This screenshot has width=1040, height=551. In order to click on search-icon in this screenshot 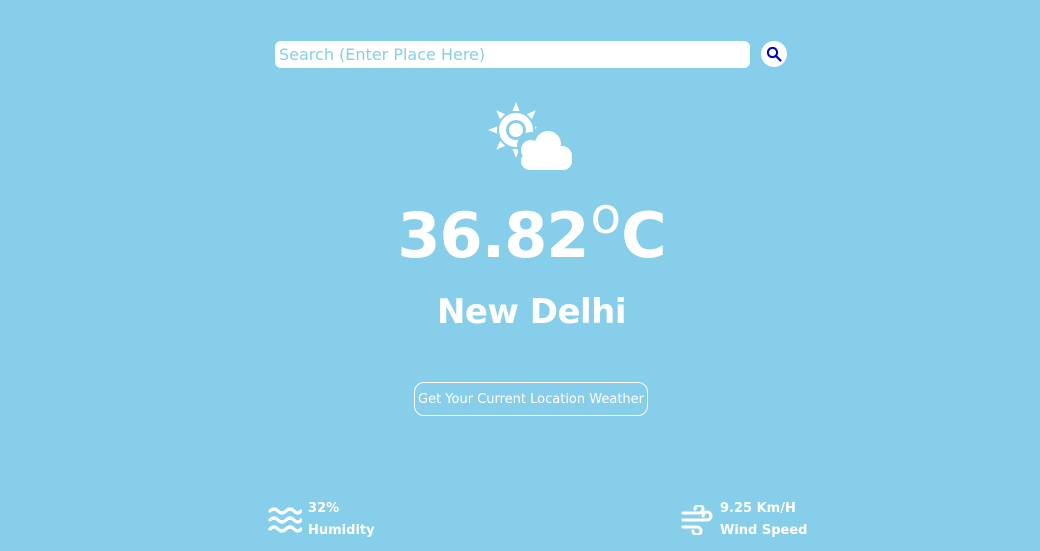, I will do `click(774, 54)`.